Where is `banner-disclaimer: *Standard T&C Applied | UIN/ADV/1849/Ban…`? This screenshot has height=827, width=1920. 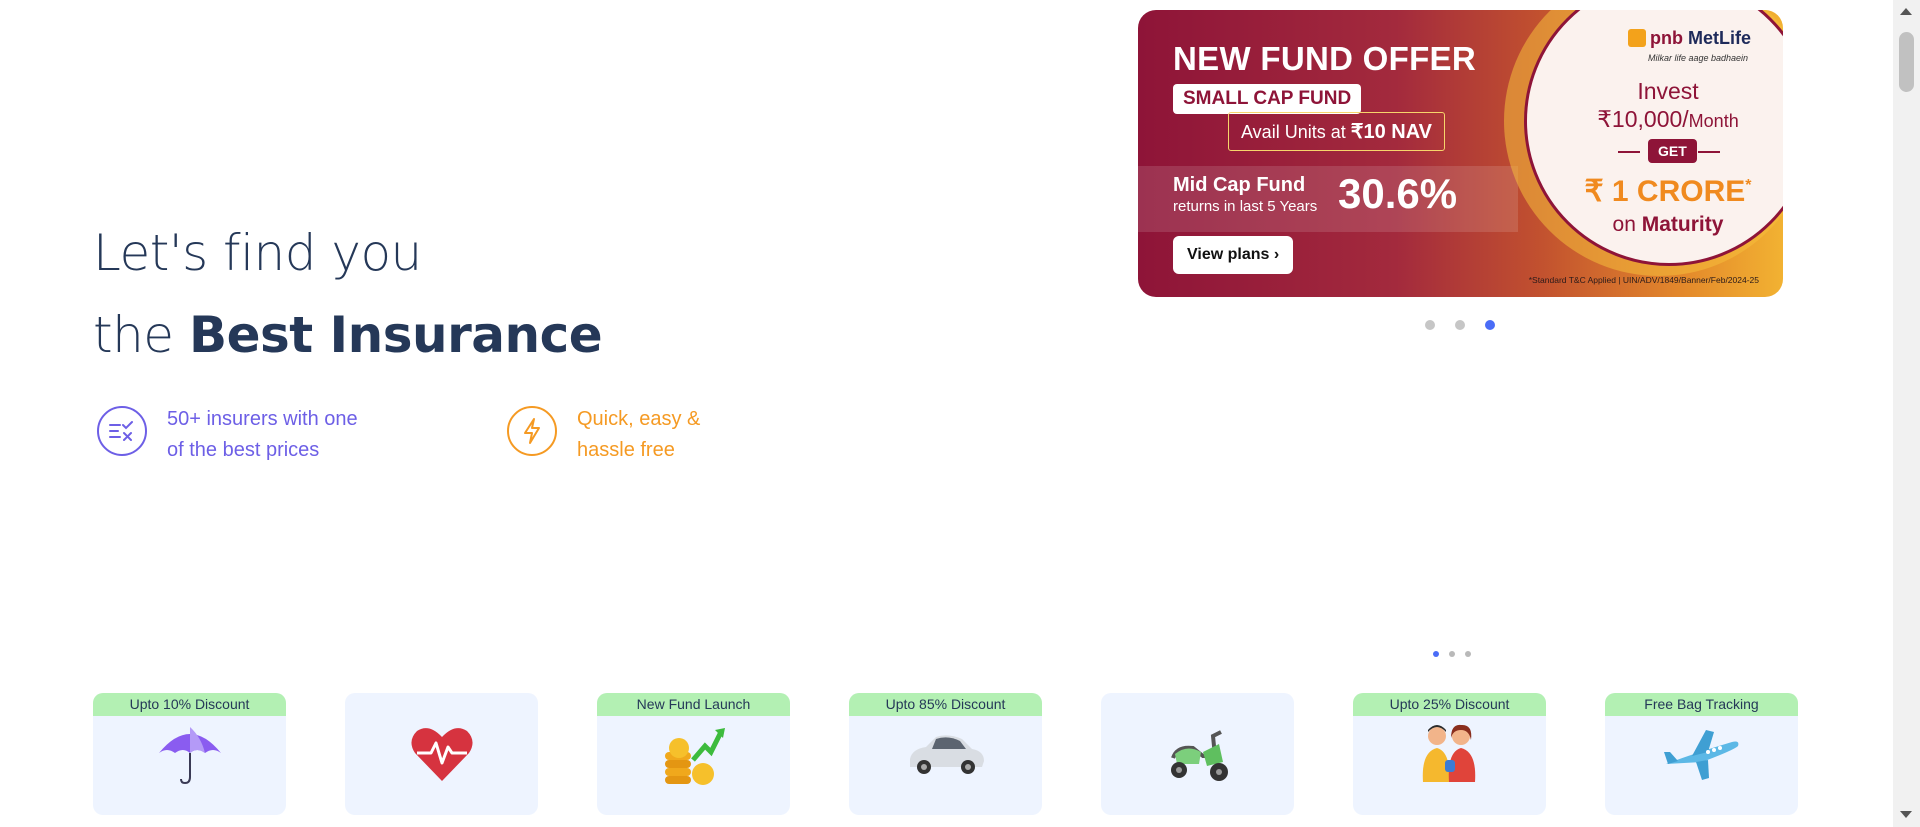
banner-disclaimer: *Standard T&C Applied | UIN/ADV/1849/Ban… is located at coordinates (1643, 280).